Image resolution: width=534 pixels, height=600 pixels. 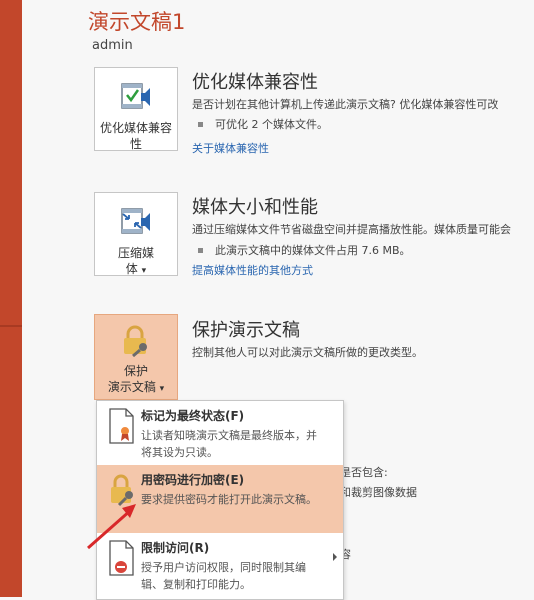 I want to click on size-description: 通过压缩媒体文件节省磁盘空间并提高播放性能。媒体质量可能会, so click(x=351, y=229).